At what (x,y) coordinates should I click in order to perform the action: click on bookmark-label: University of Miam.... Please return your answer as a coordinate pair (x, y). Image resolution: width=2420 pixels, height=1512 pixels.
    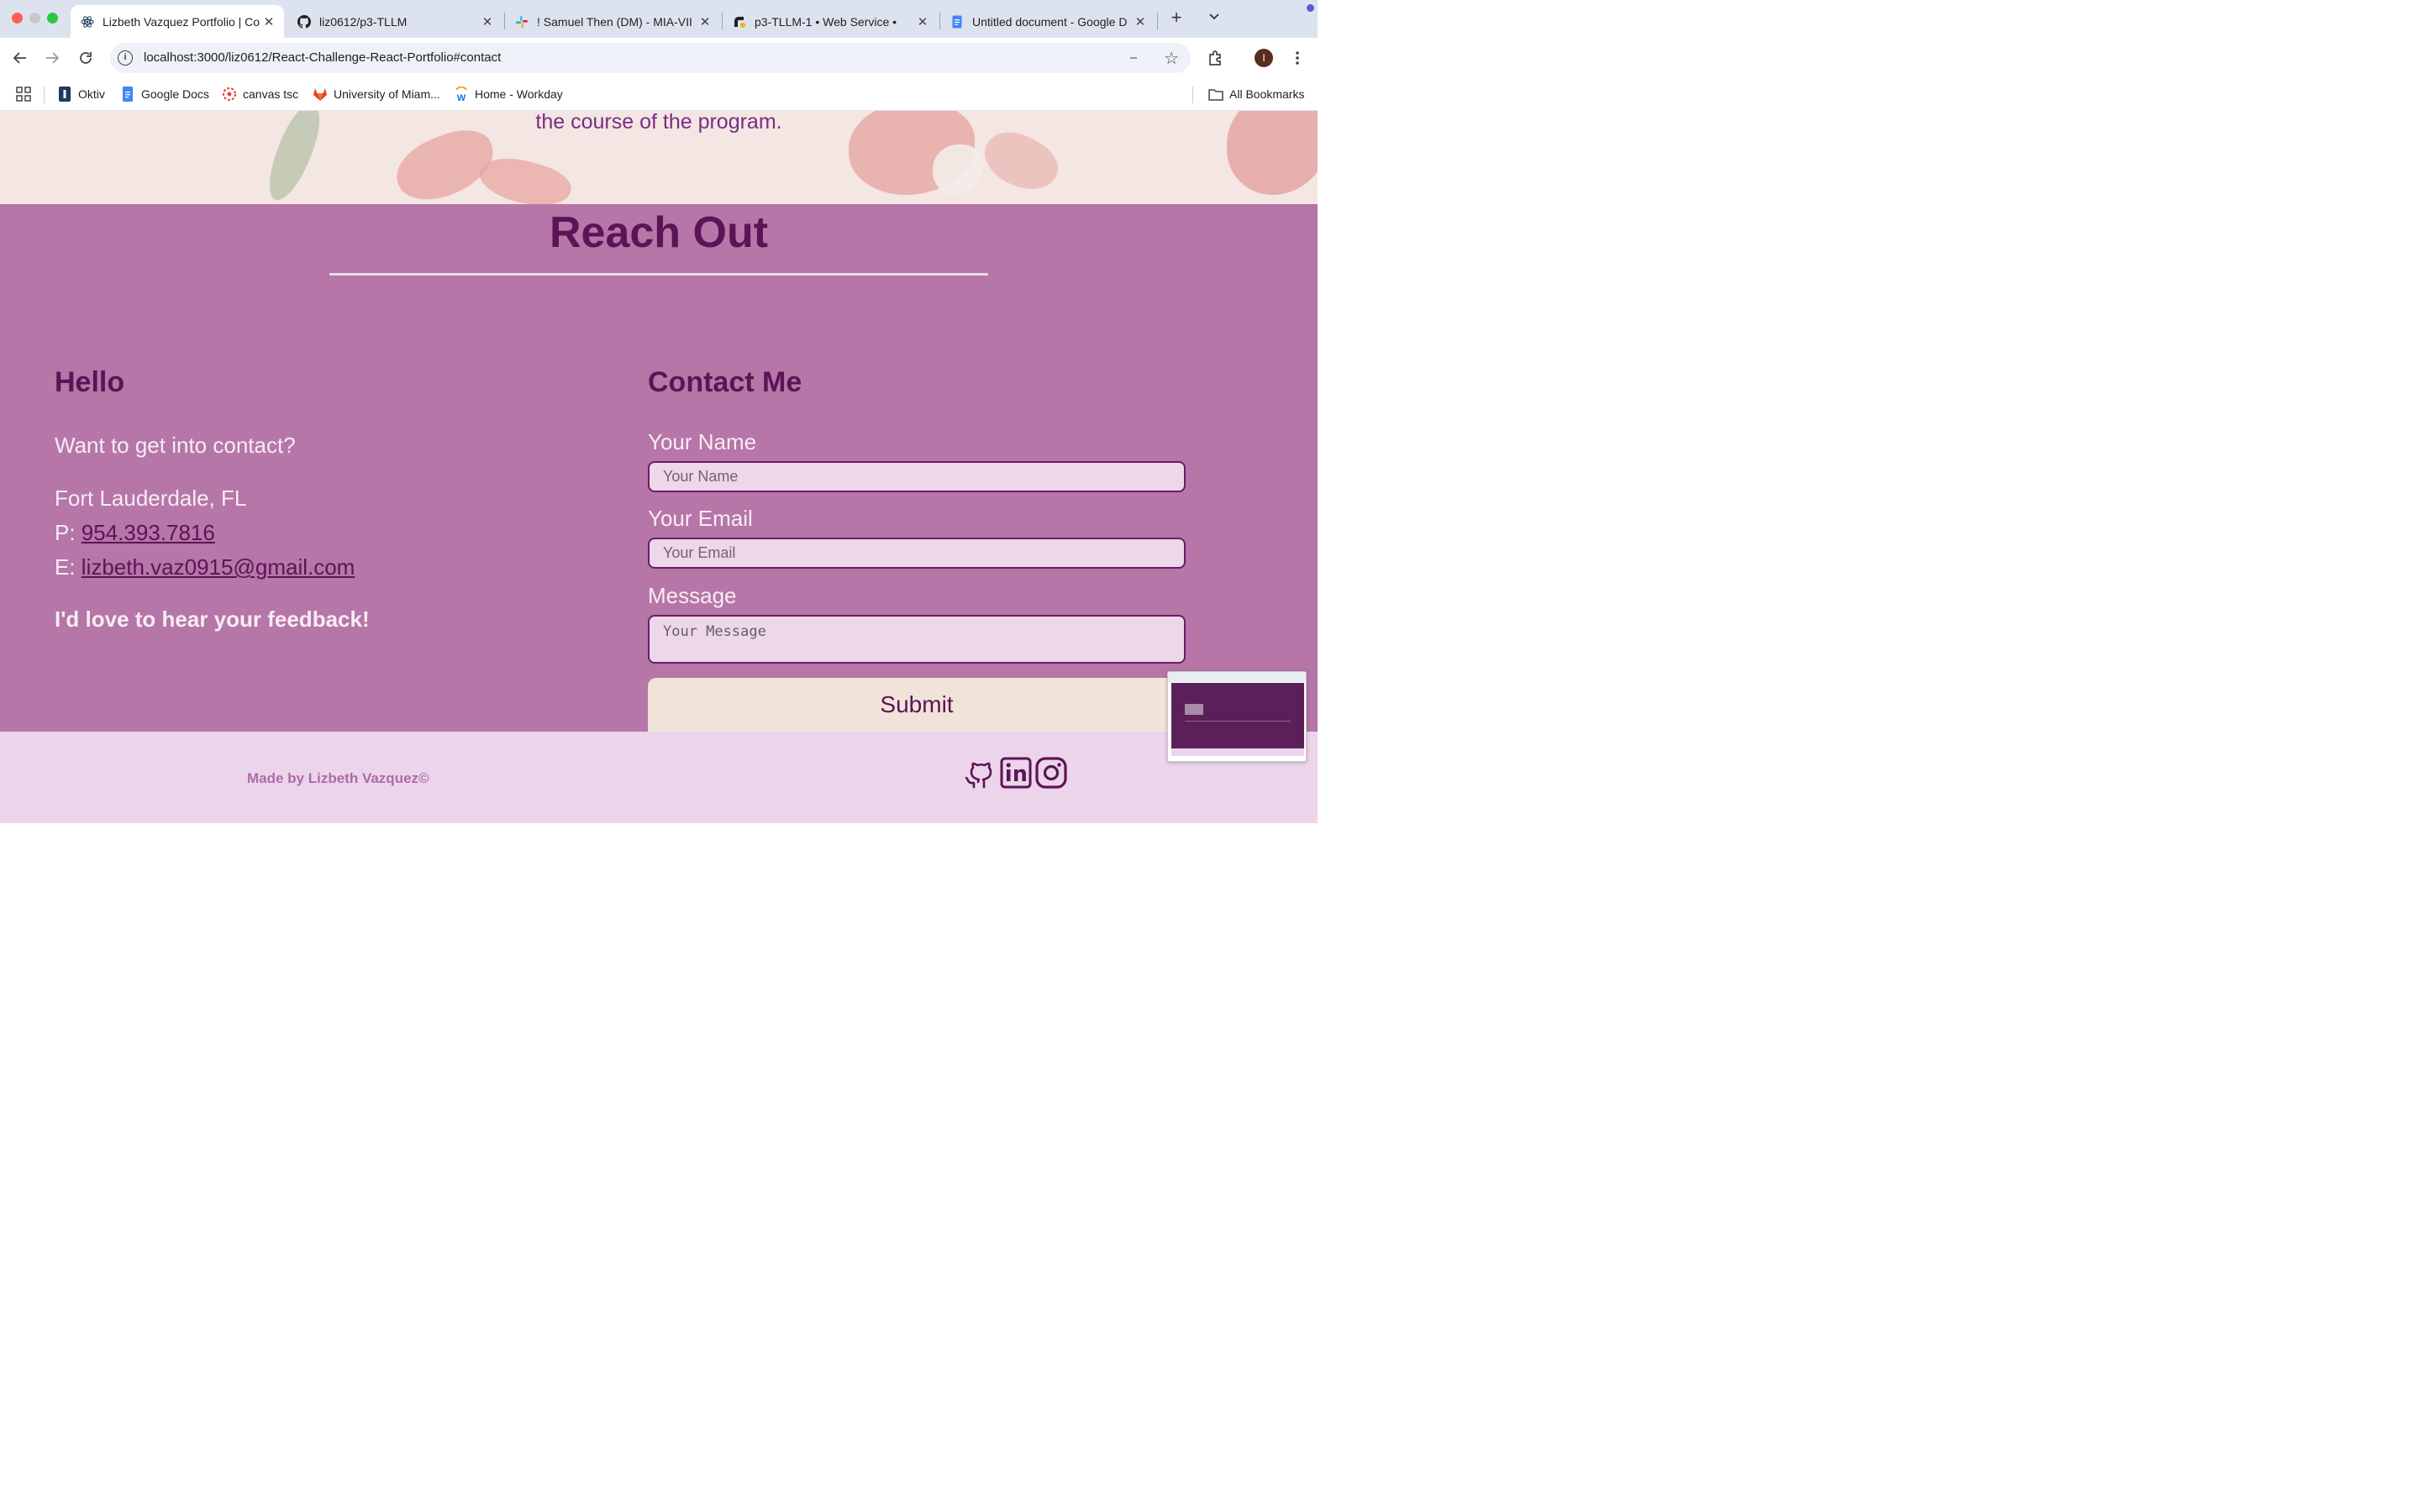
    Looking at the image, I should click on (387, 94).